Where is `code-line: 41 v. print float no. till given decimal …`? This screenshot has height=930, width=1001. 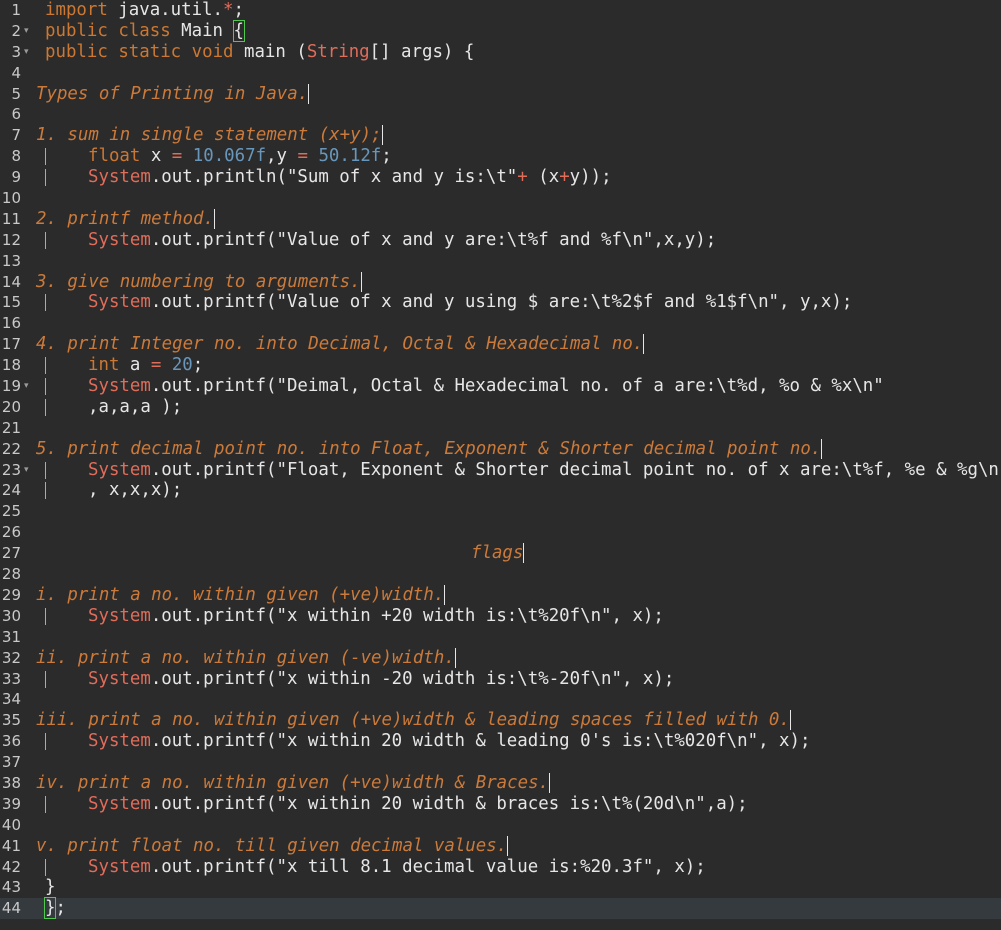 code-line: 41 v. print float no. till given decimal … is located at coordinates (500, 846).